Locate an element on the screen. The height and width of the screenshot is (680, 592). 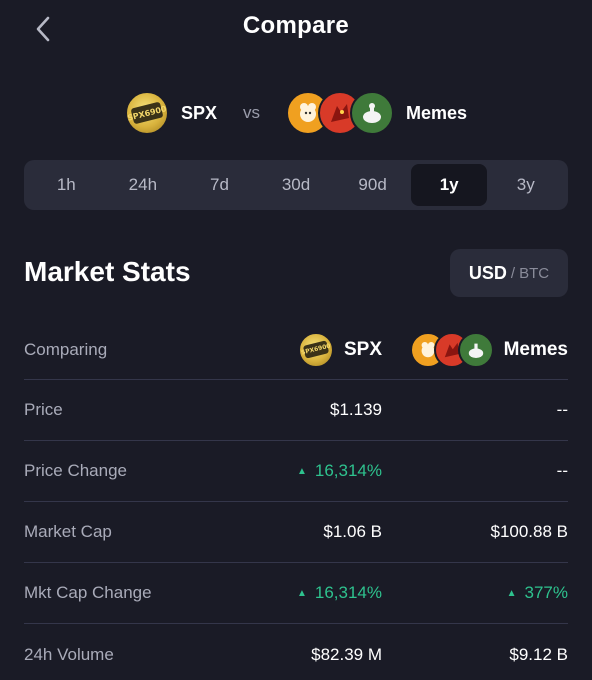
table-row: 24h Volume $82.39 M $9.12 B is located at coordinates (296, 652).